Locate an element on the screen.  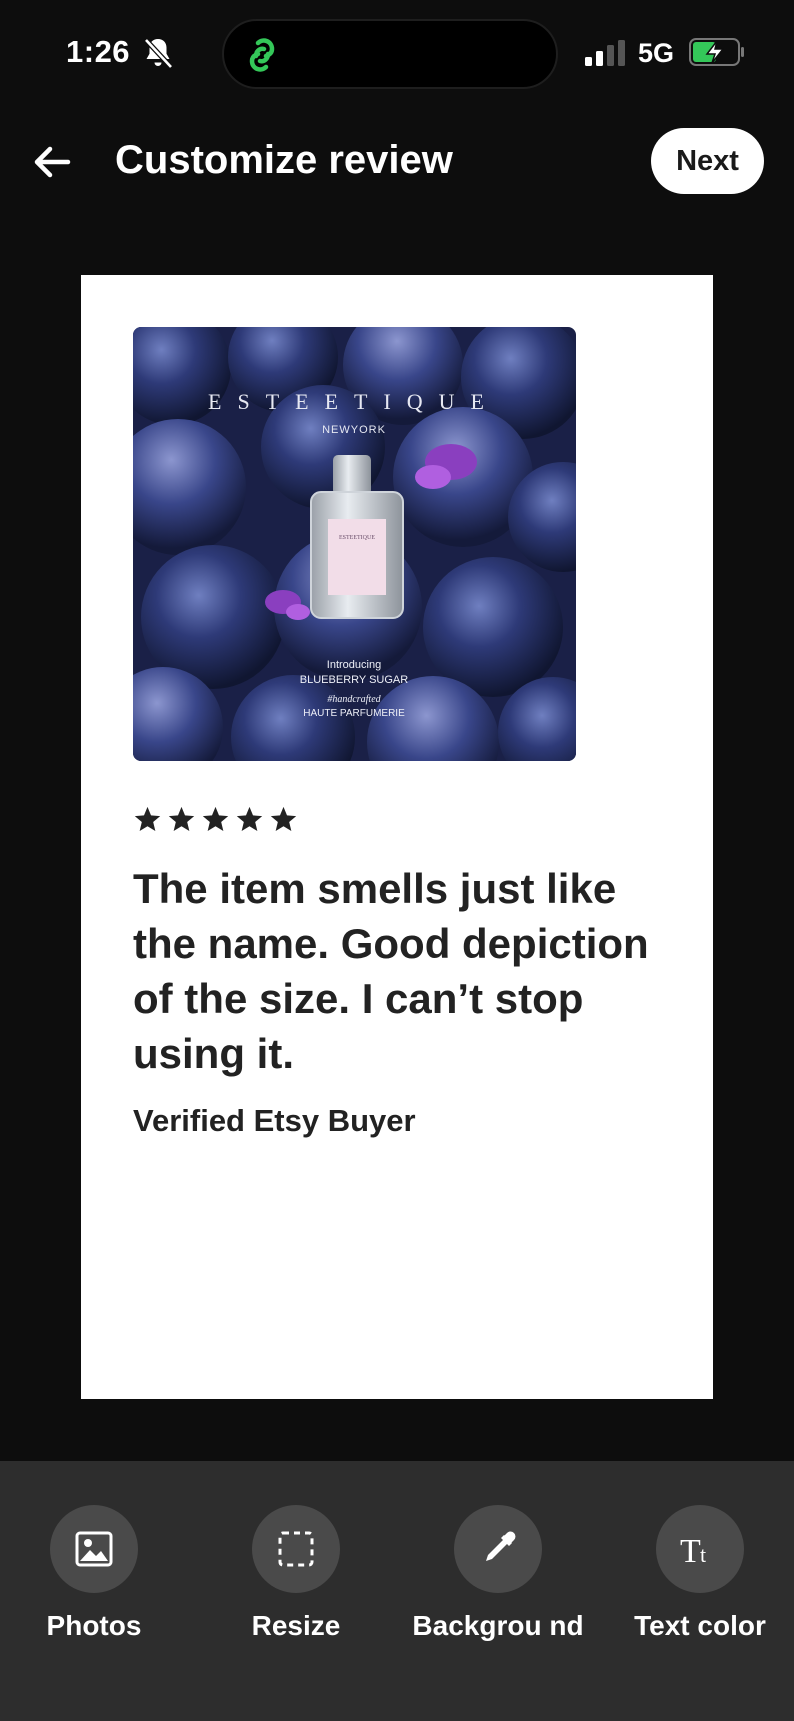
status-bar: 1:26 5G is located at coordinates (397, 55).